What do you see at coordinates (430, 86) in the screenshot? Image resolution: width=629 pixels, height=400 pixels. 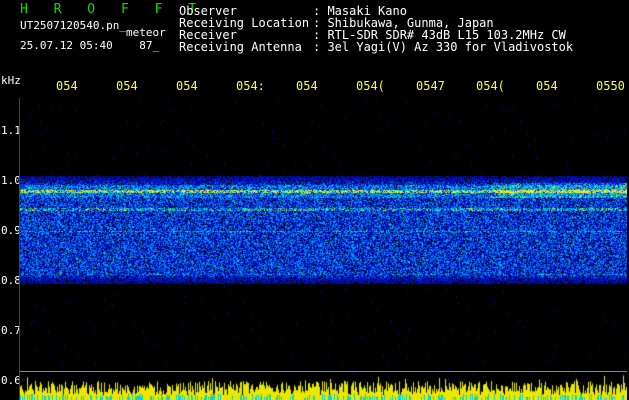 I see `time-tick: 0547` at bounding box center [430, 86].